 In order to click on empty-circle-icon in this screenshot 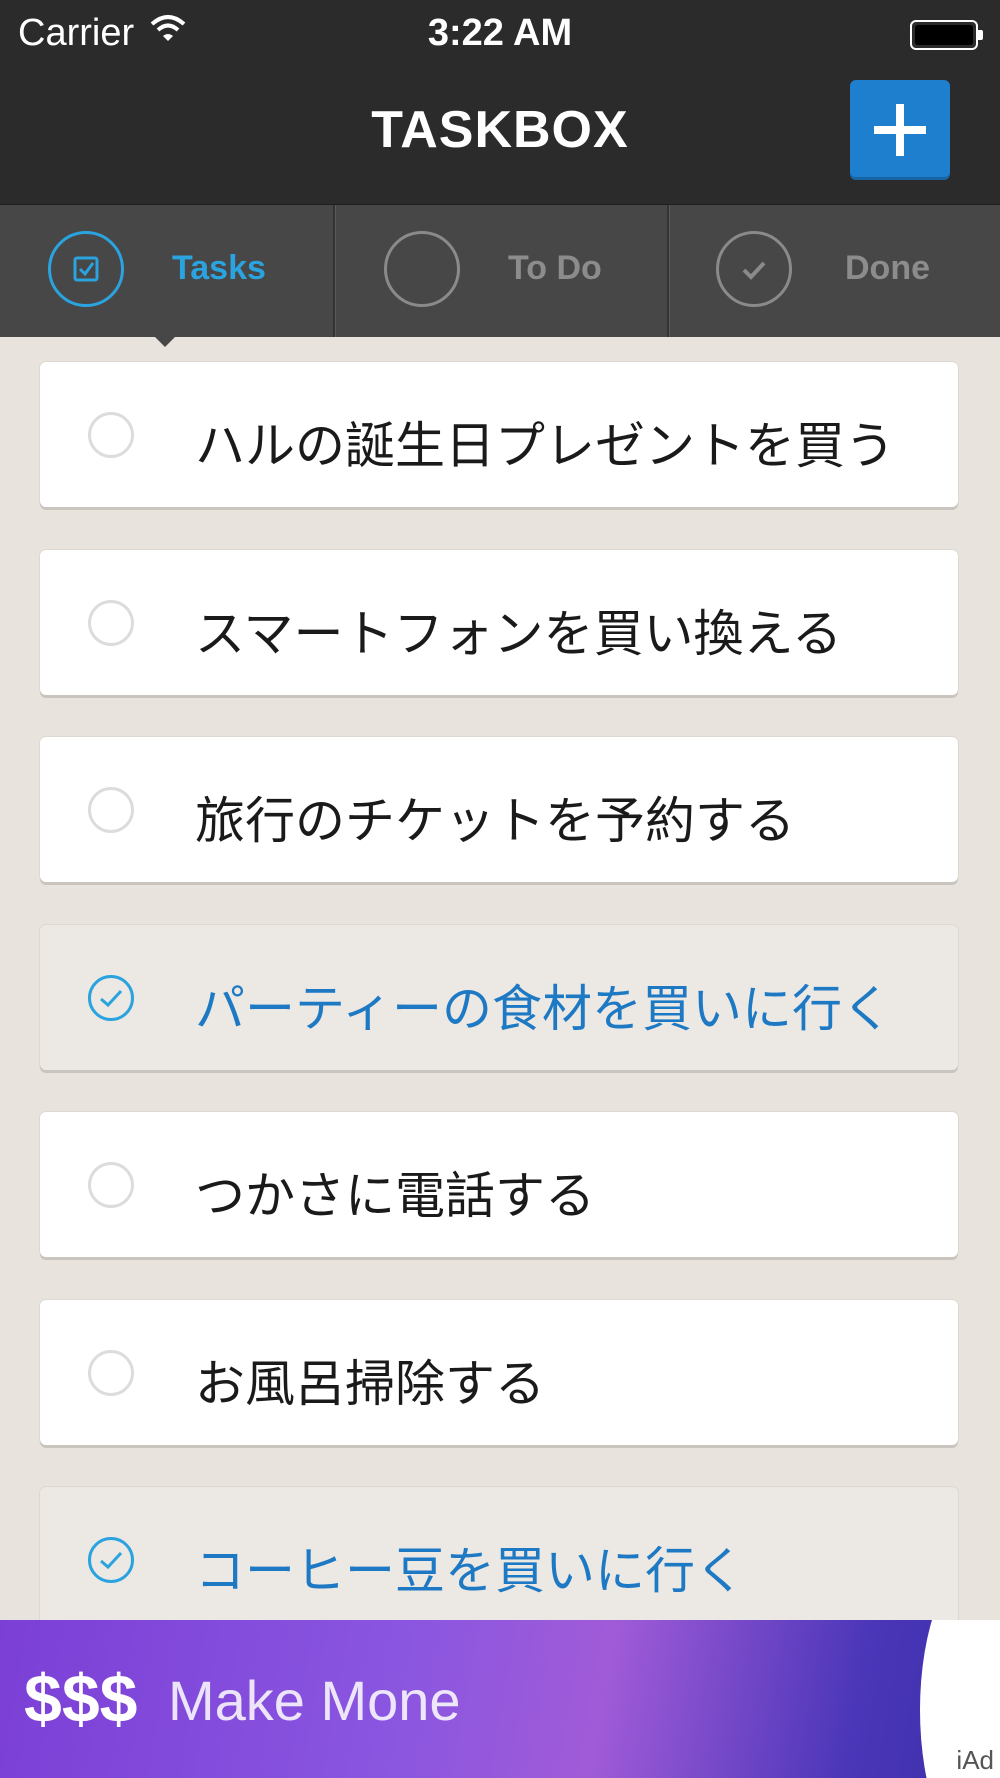, I will do `click(422, 269)`.